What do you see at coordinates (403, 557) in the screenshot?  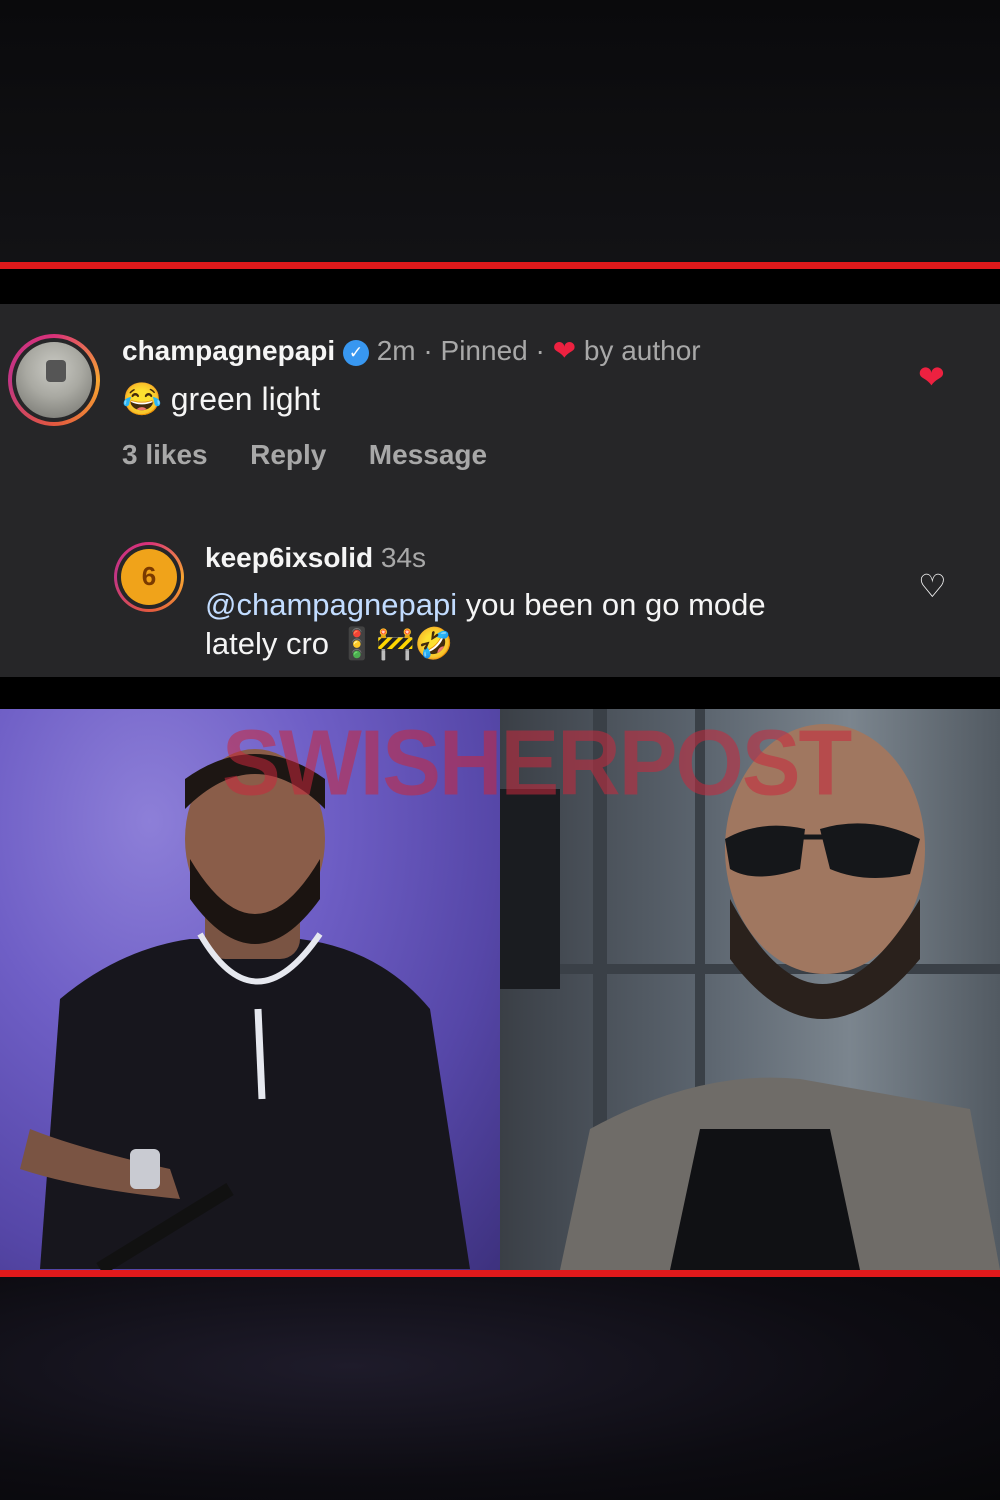 I see `comment-2-time: 34s` at bounding box center [403, 557].